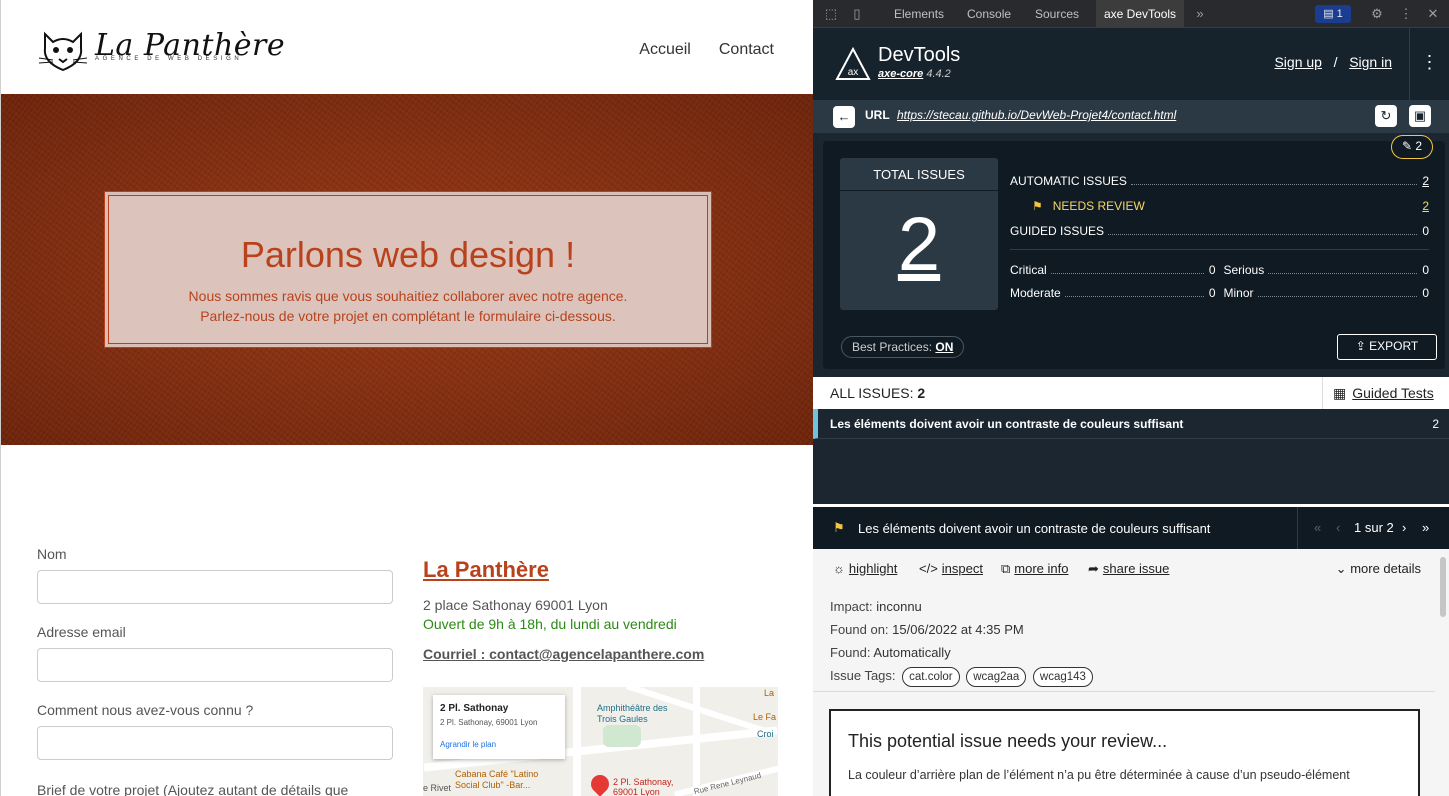 This screenshot has height=796, width=1449. What do you see at coordinates (1425, 230) in the screenshot?
I see `guided-issues-value: 0` at bounding box center [1425, 230].